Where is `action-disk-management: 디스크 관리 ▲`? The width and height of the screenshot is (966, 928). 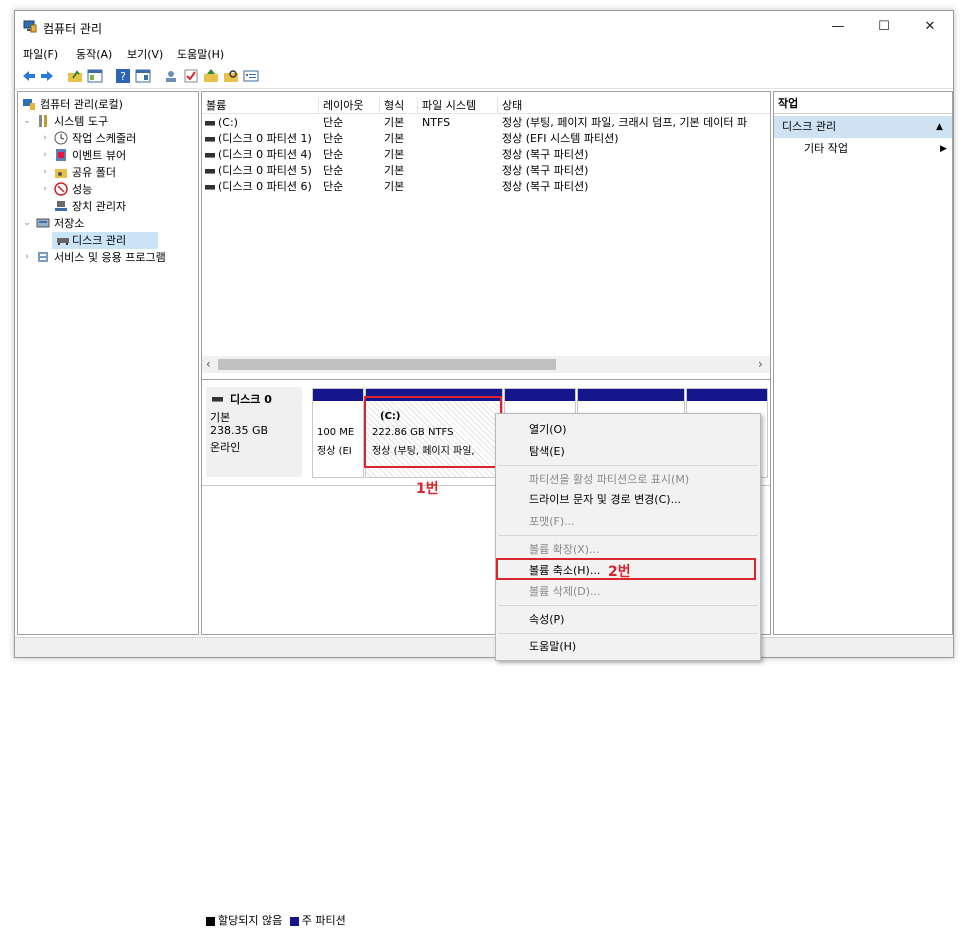 action-disk-management: 디스크 관리 ▲ is located at coordinates (863, 127).